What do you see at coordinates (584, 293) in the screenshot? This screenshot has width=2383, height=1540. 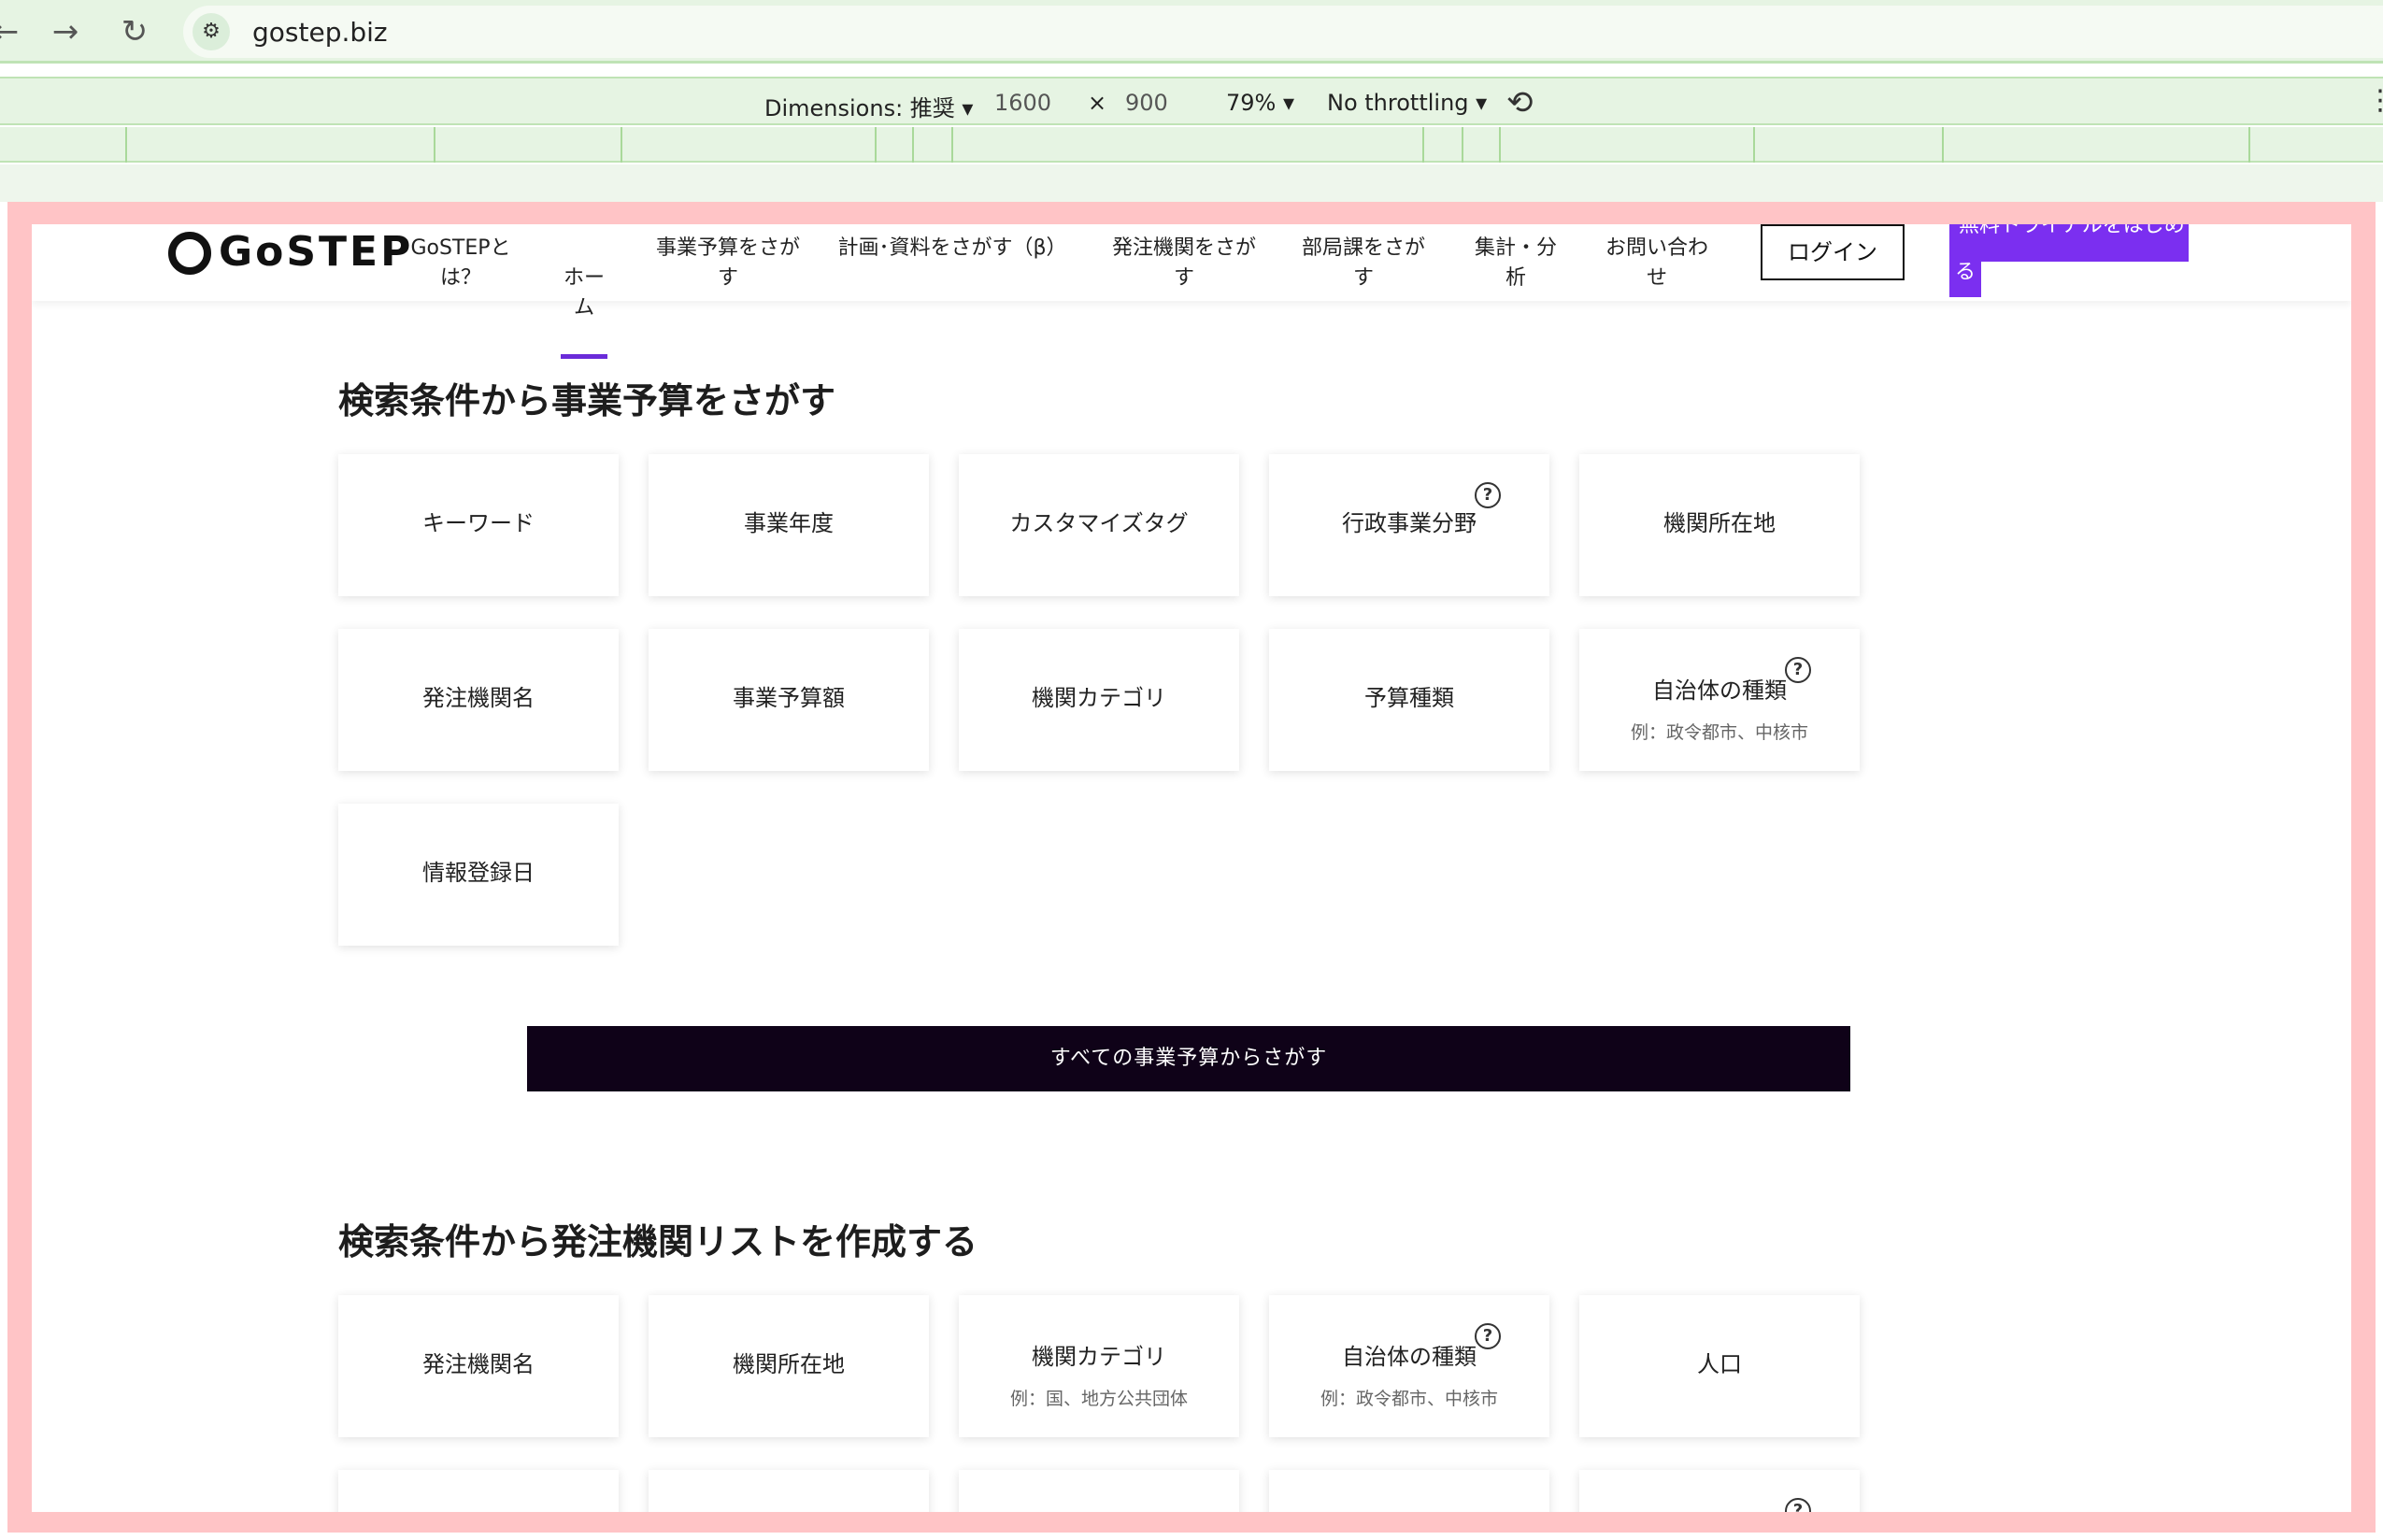 I see `nav-home-label: ホー ム` at bounding box center [584, 293].